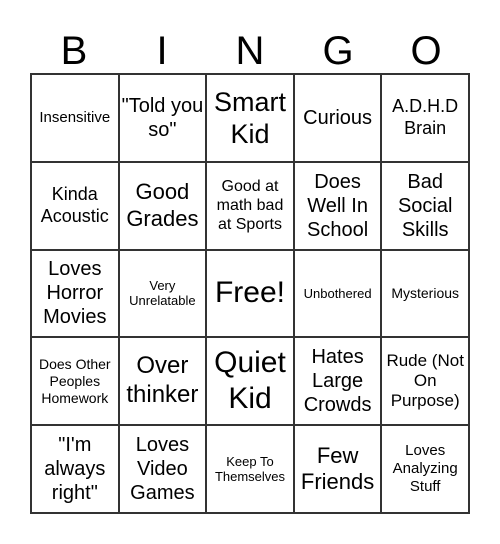 The image size is (500, 544). What do you see at coordinates (338, 51) in the screenshot?
I see `header-letter: G` at bounding box center [338, 51].